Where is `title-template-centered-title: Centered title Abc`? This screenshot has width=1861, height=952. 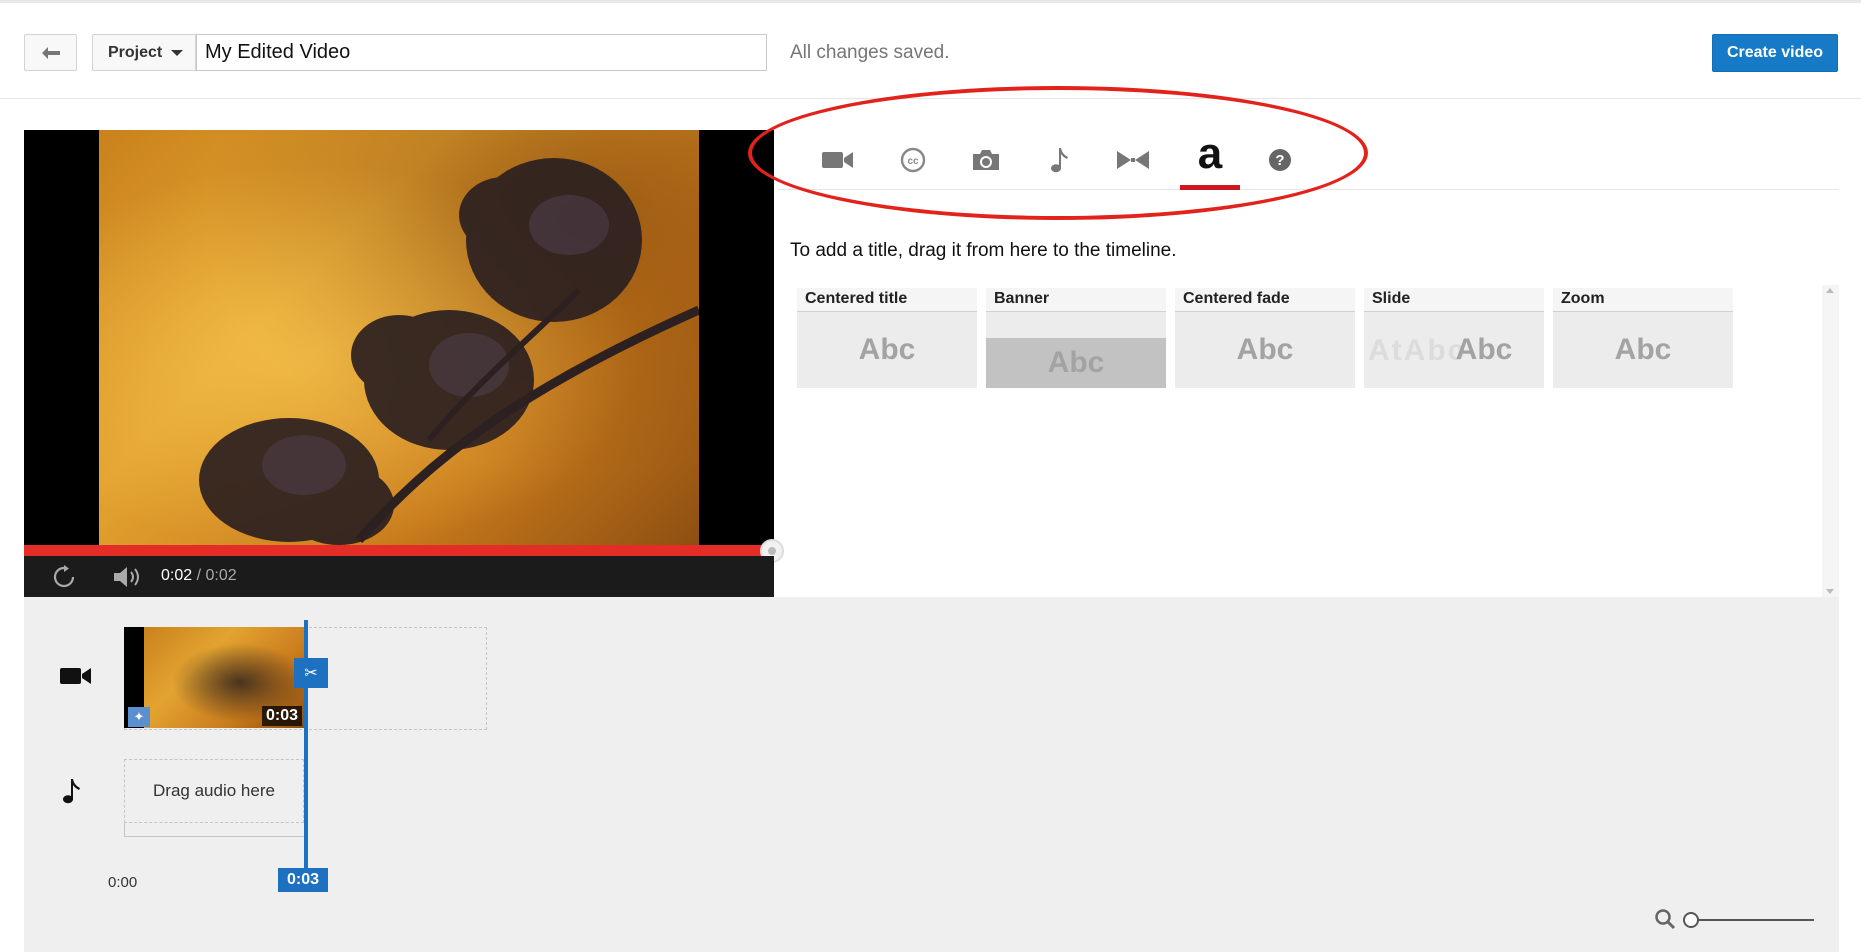
title-template-centered-title: Centered title Abc is located at coordinates (887, 338).